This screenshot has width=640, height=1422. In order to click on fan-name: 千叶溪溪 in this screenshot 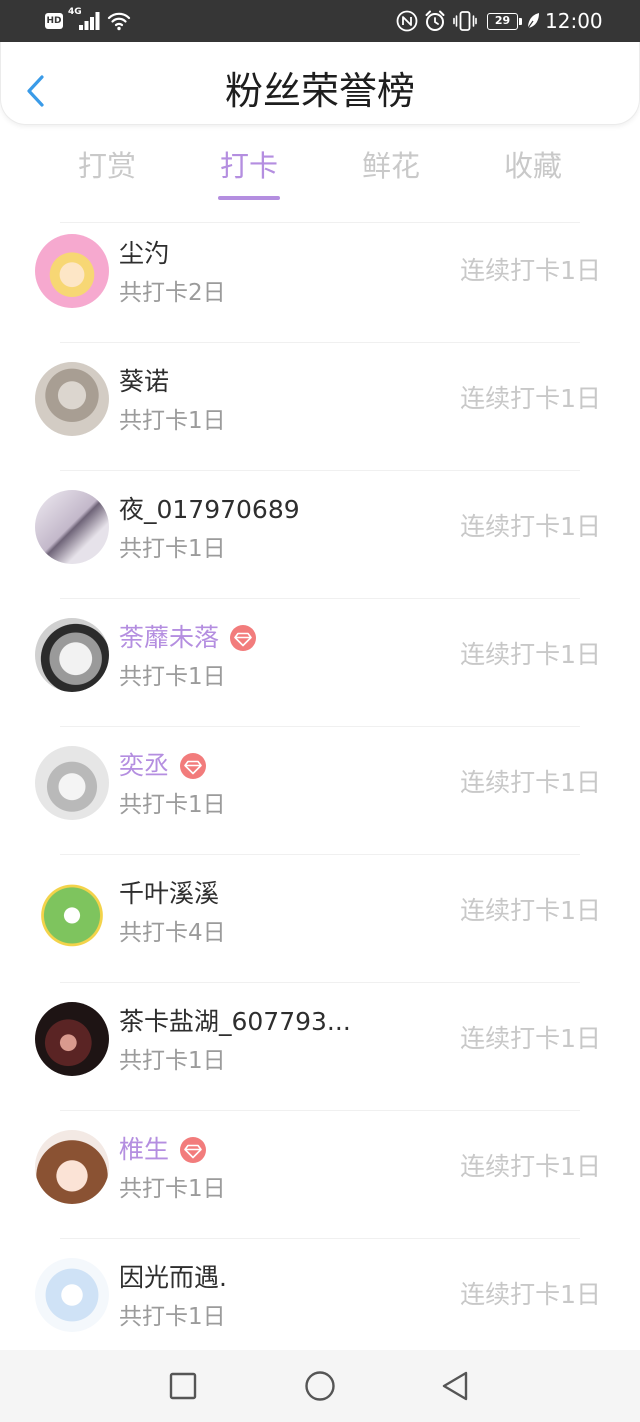, I will do `click(169, 893)`.